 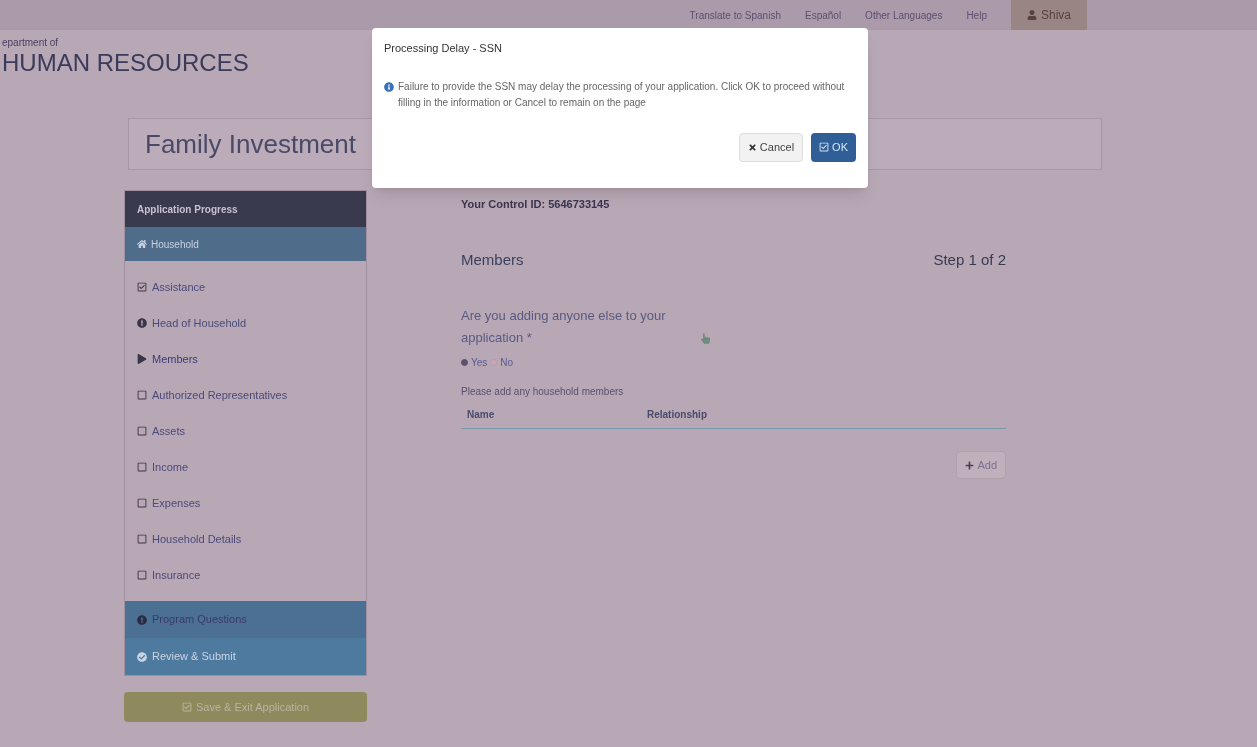 I want to click on plus-icon, so click(x=970, y=465).